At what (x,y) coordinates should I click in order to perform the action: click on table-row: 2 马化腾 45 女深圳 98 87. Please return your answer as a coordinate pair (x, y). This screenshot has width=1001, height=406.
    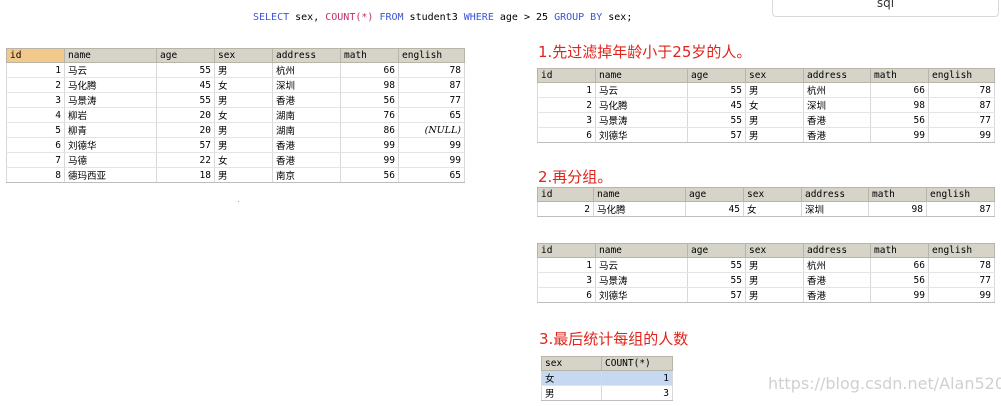
    Looking at the image, I should click on (766, 209).